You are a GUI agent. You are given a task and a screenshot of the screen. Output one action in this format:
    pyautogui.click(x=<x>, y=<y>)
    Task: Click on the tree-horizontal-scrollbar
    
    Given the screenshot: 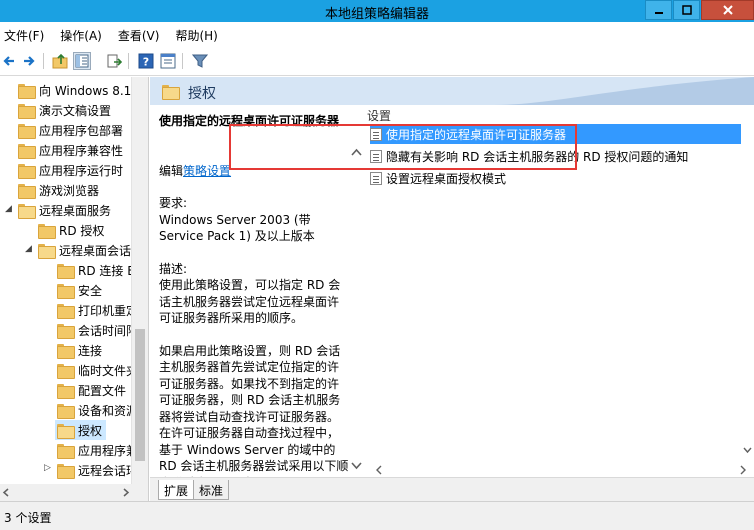 What is the action you would take?
    pyautogui.click(x=66, y=492)
    